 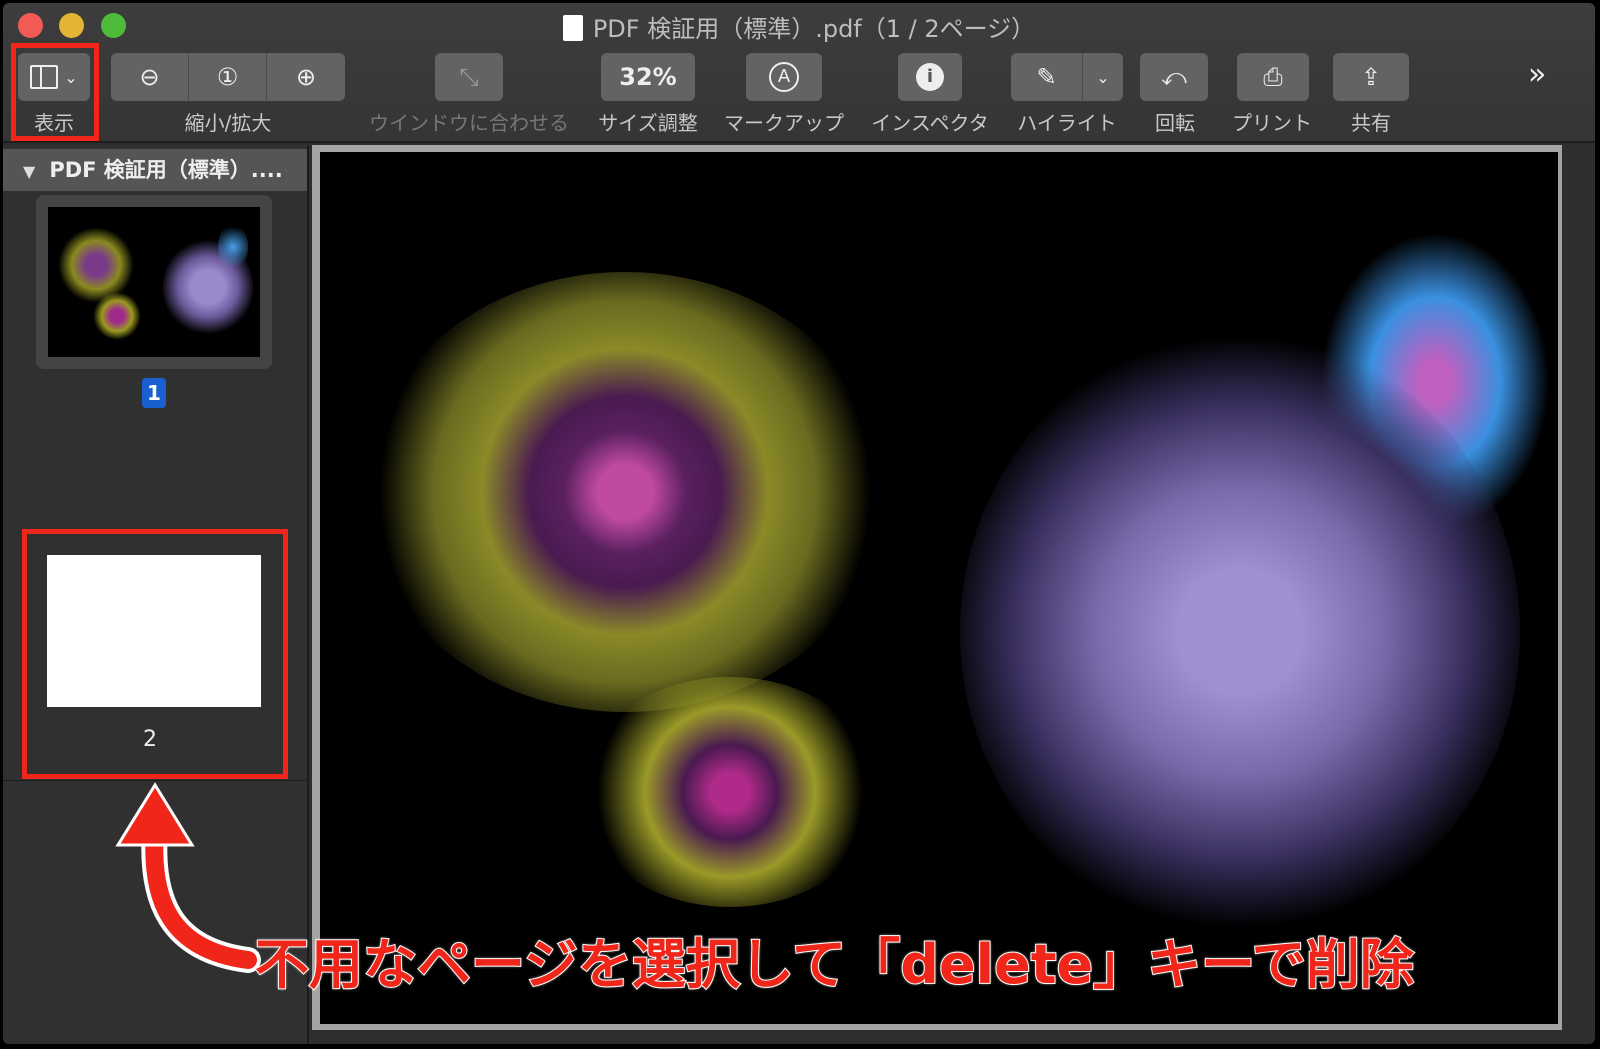 What do you see at coordinates (188, 877) in the screenshot?
I see `annotation-arrow` at bounding box center [188, 877].